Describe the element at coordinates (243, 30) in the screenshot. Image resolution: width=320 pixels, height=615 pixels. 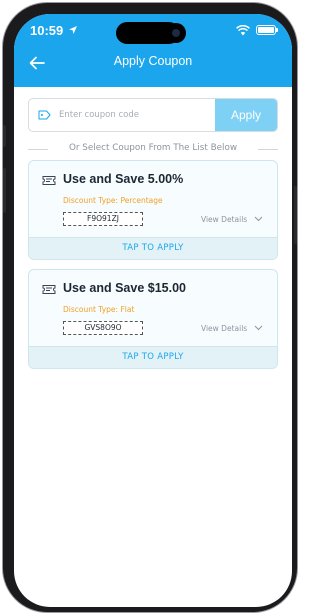
I see `wifi-icon` at that location.